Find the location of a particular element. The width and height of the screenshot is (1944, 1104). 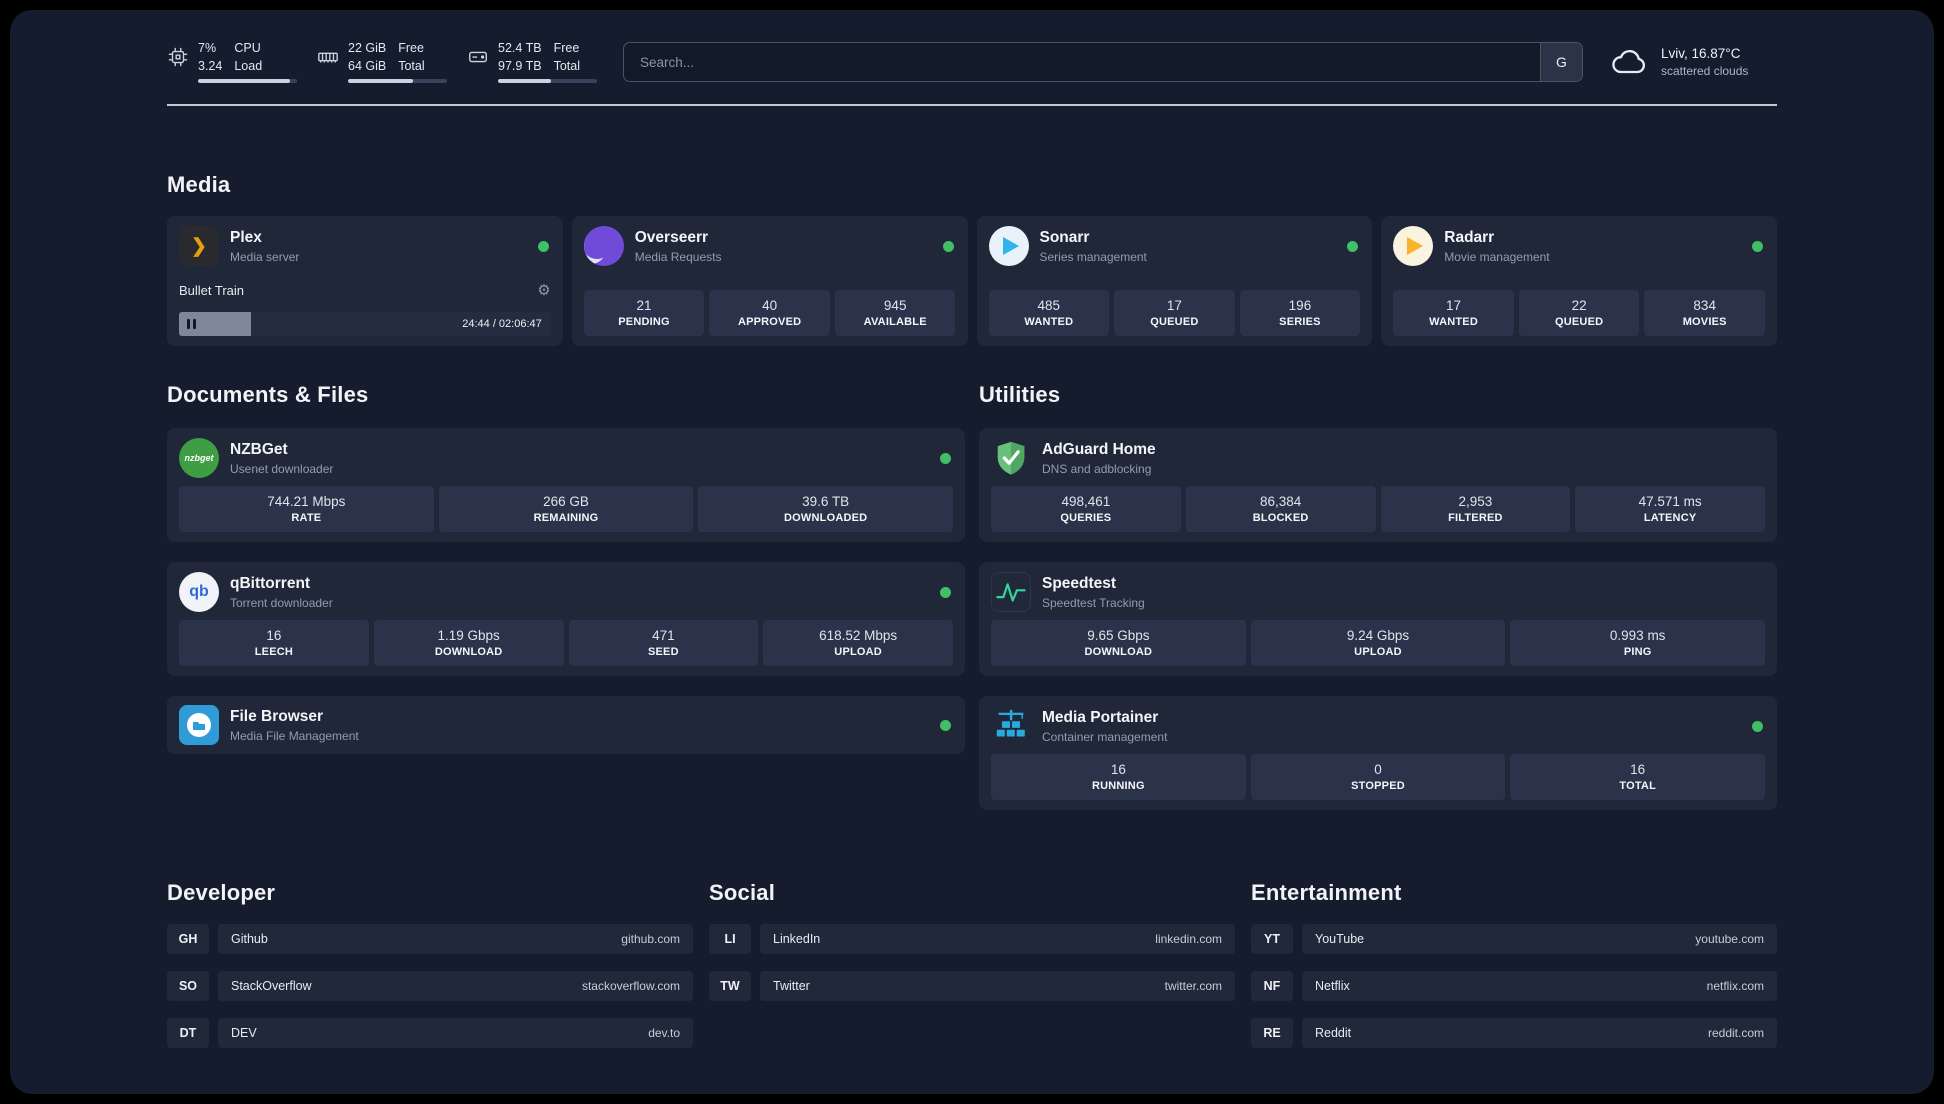

stat-label: APPROVED is located at coordinates (769, 322).